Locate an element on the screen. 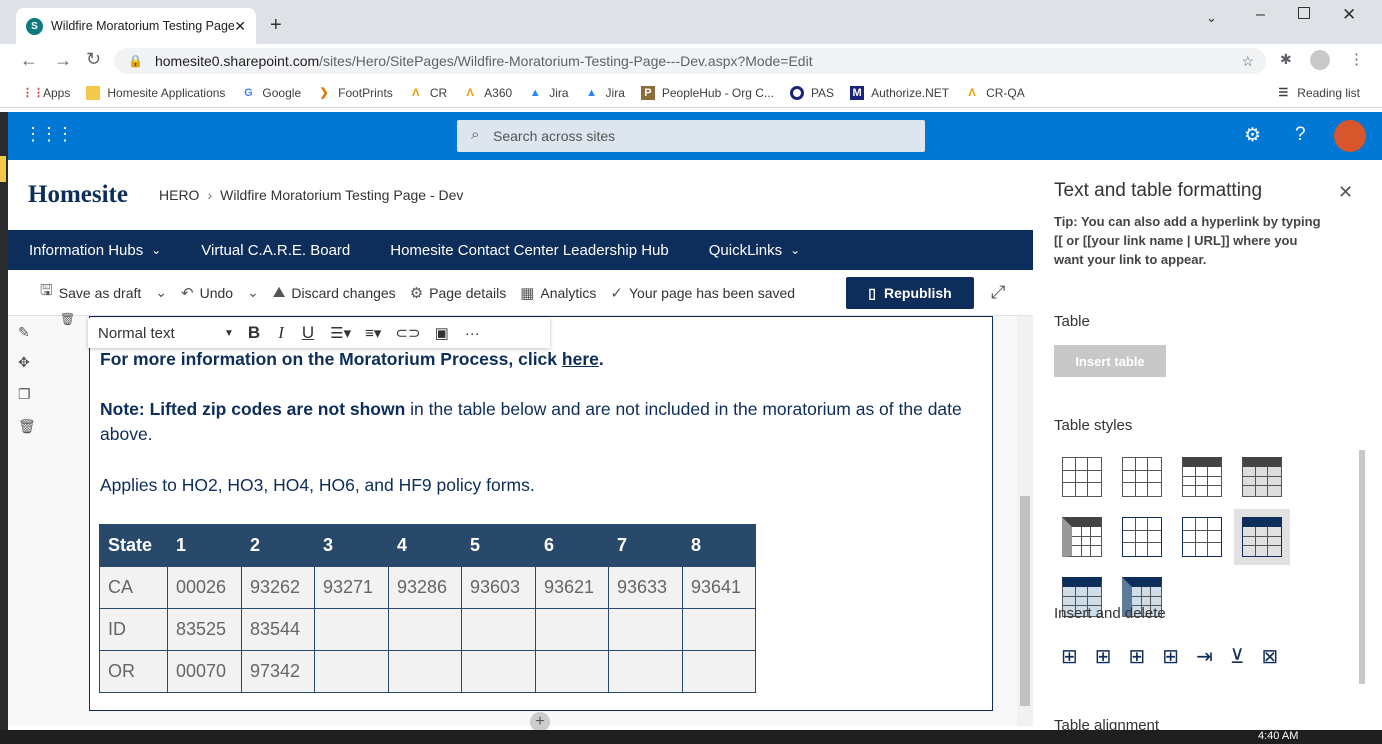 The height and width of the screenshot is (744, 1382). pane-scroll-thumb is located at coordinates (1362, 567).